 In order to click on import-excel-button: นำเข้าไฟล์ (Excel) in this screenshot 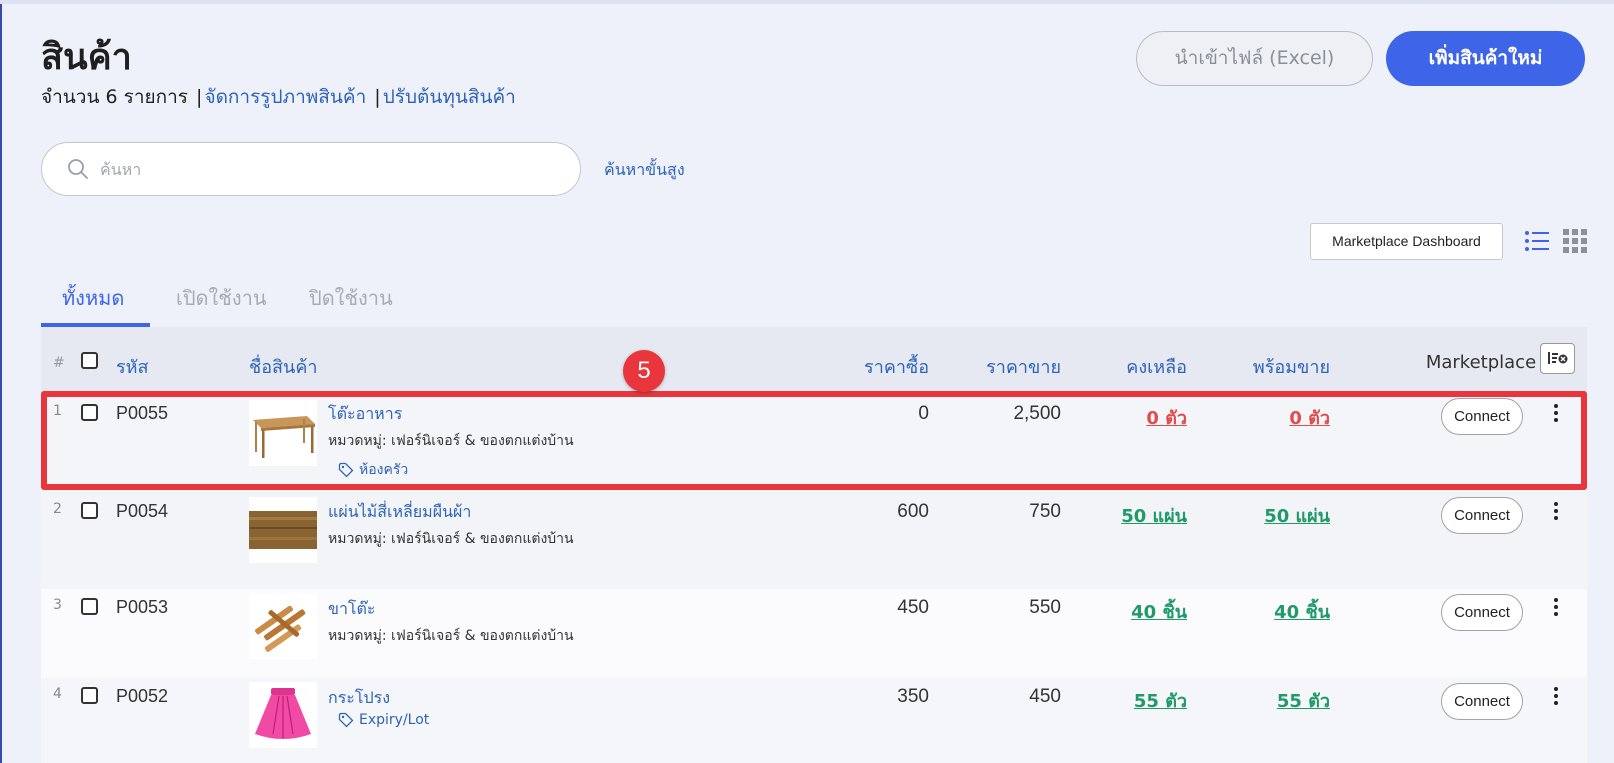, I will do `click(1254, 58)`.